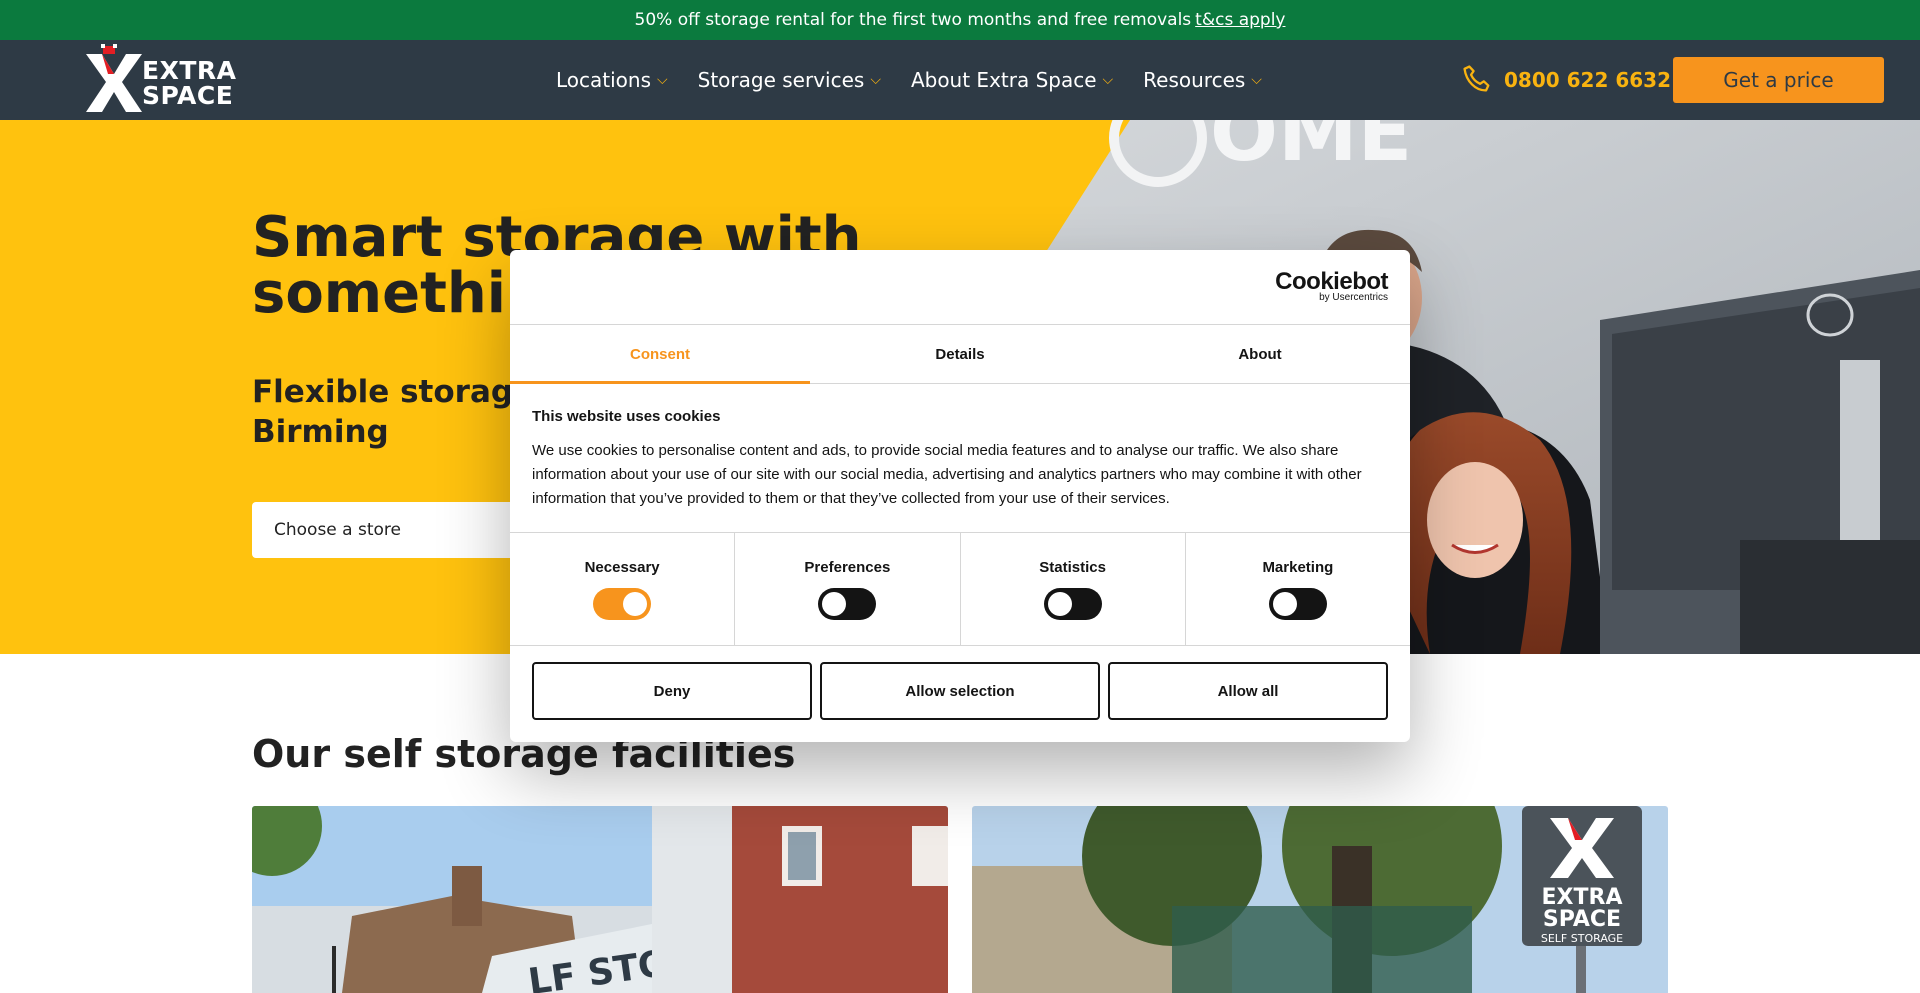  I want to click on toggle-marketing: Marketing, so click(1298, 589).